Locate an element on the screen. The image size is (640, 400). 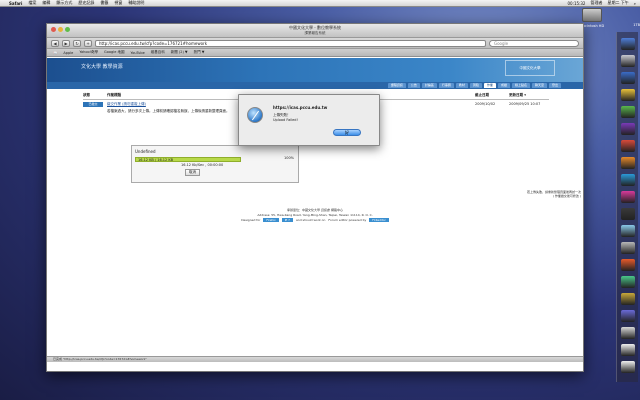
add-bookmark-icon: + is located at coordinates (88, 43).